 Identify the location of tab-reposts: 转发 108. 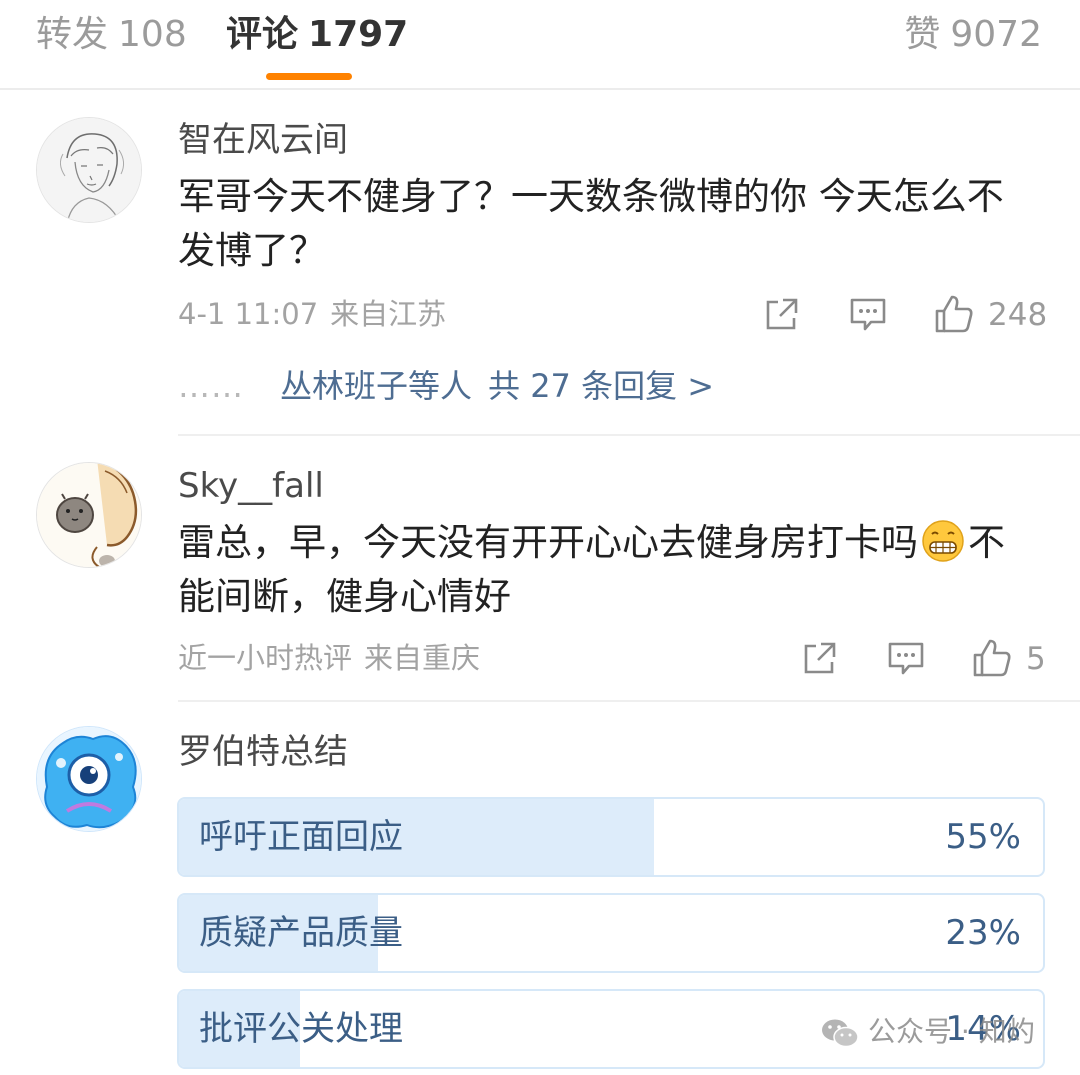
(111, 35).